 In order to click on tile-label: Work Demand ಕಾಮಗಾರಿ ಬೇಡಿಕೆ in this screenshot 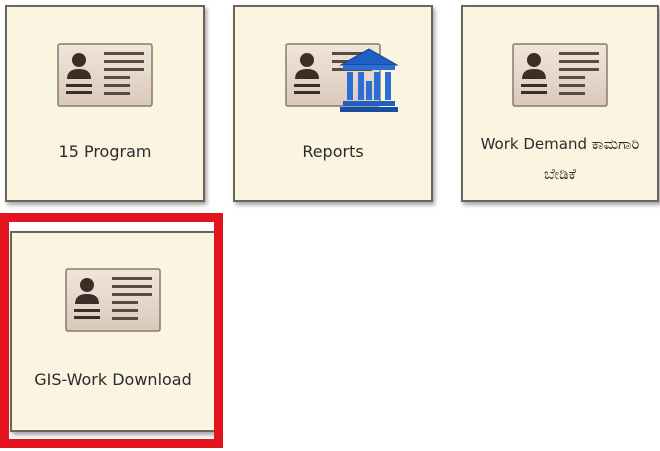, I will do `click(560, 159)`.